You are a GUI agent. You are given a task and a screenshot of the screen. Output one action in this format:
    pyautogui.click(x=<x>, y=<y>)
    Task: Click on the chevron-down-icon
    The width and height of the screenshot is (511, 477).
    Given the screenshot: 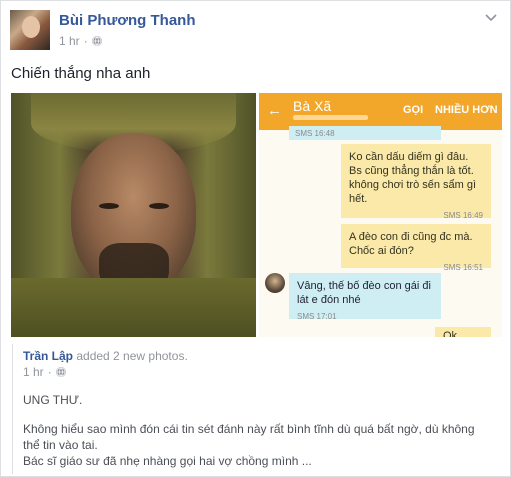 What is the action you would take?
    pyautogui.click(x=491, y=18)
    